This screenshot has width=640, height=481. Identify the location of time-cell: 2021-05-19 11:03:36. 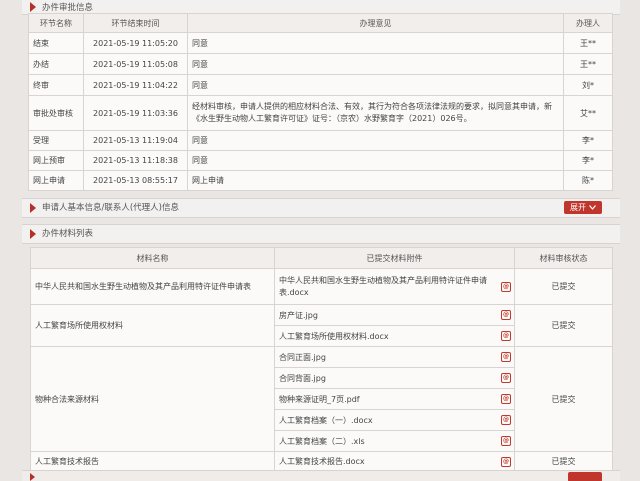
(135, 113).